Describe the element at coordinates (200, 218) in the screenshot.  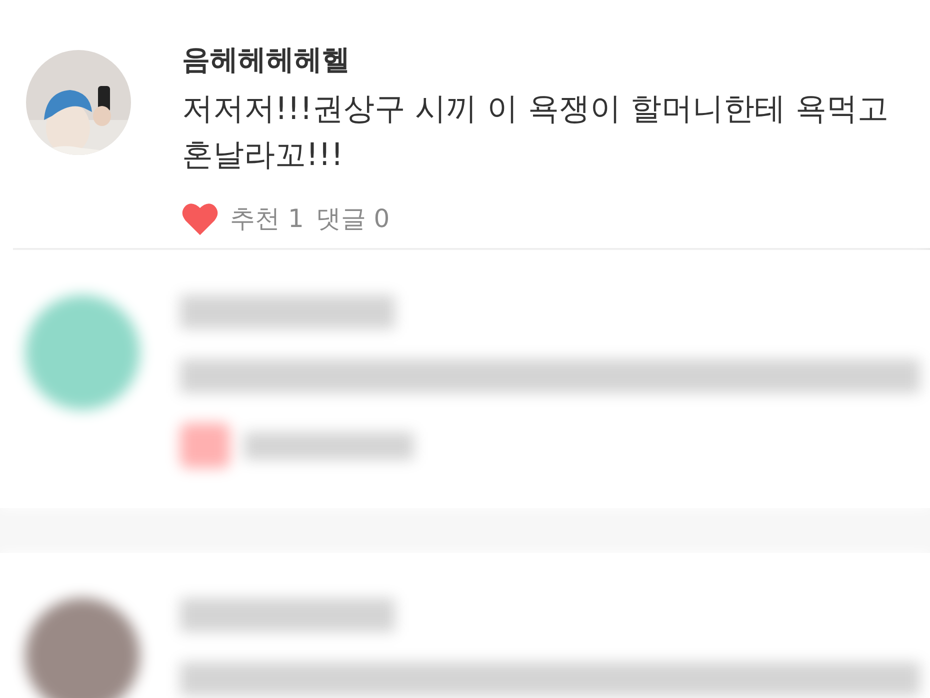
I see `heart-icon` at that location.